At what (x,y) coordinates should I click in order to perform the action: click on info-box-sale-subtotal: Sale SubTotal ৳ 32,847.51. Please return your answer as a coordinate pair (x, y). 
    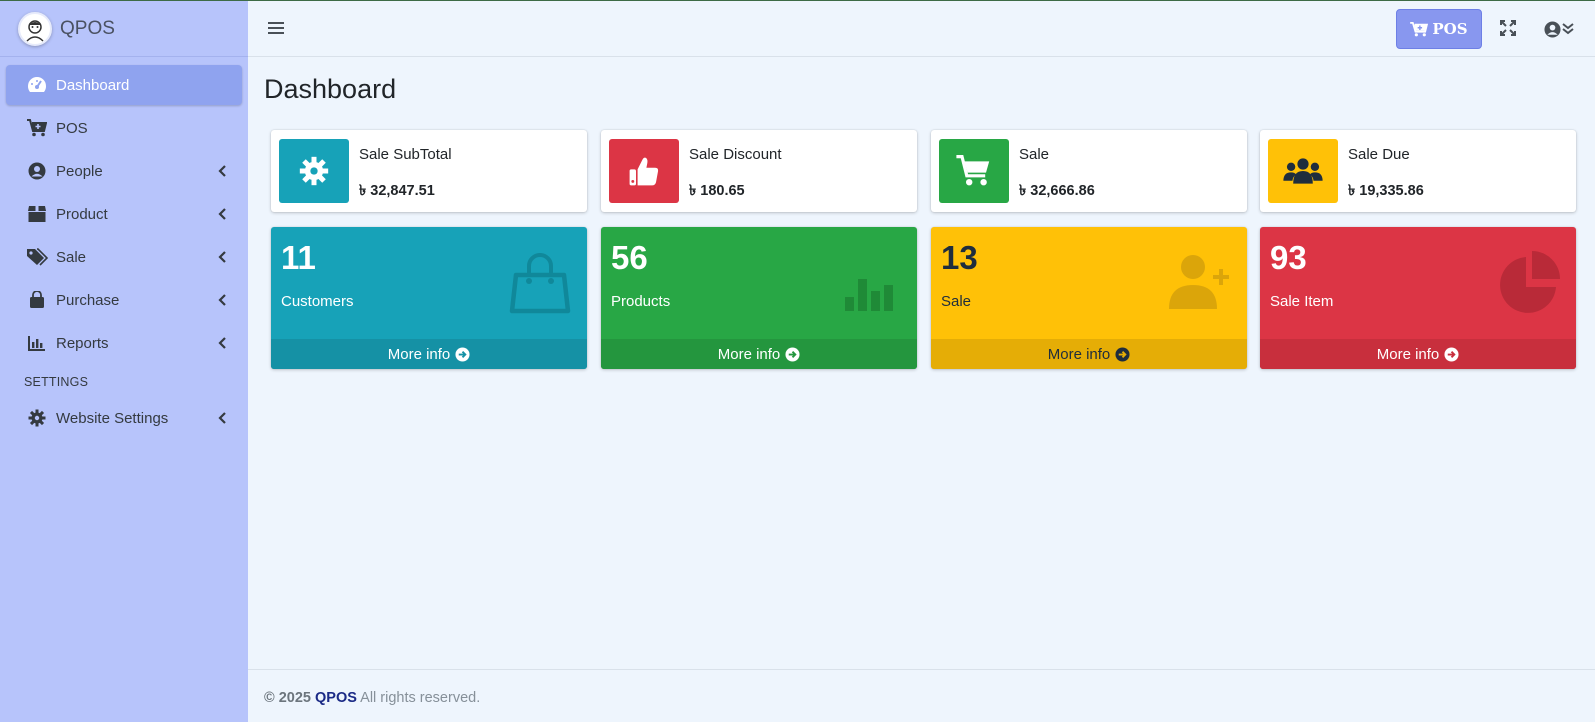
    Looking at the image, I should click on (429, 171).